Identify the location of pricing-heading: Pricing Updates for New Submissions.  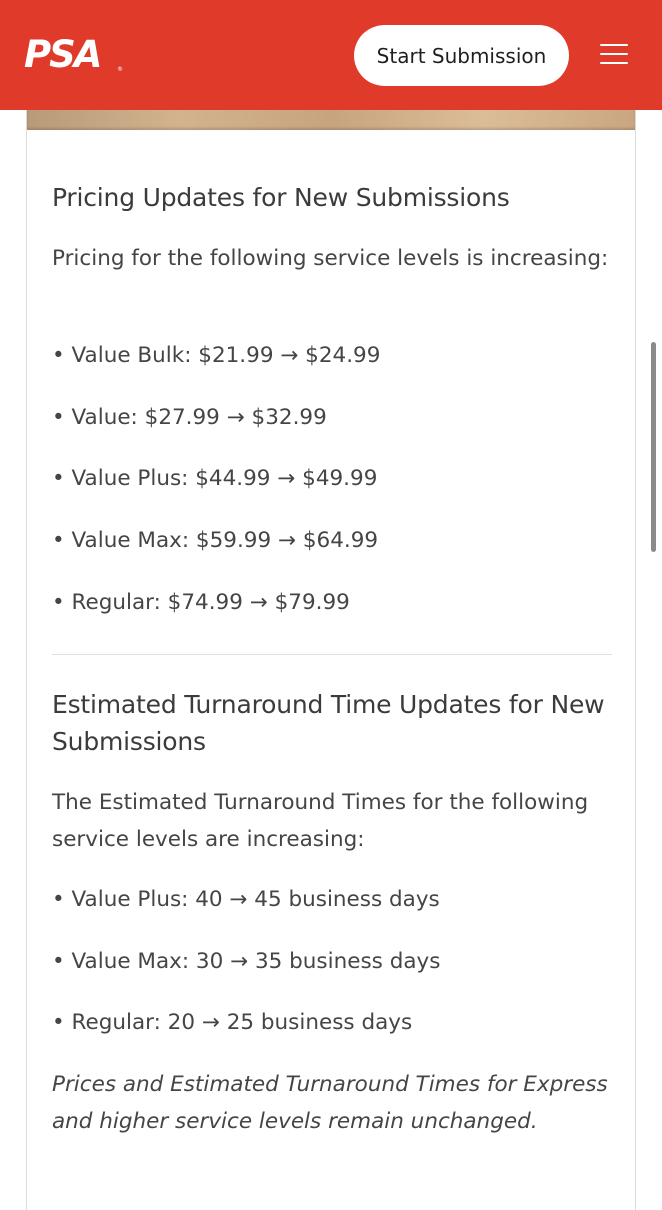
(281, 197).